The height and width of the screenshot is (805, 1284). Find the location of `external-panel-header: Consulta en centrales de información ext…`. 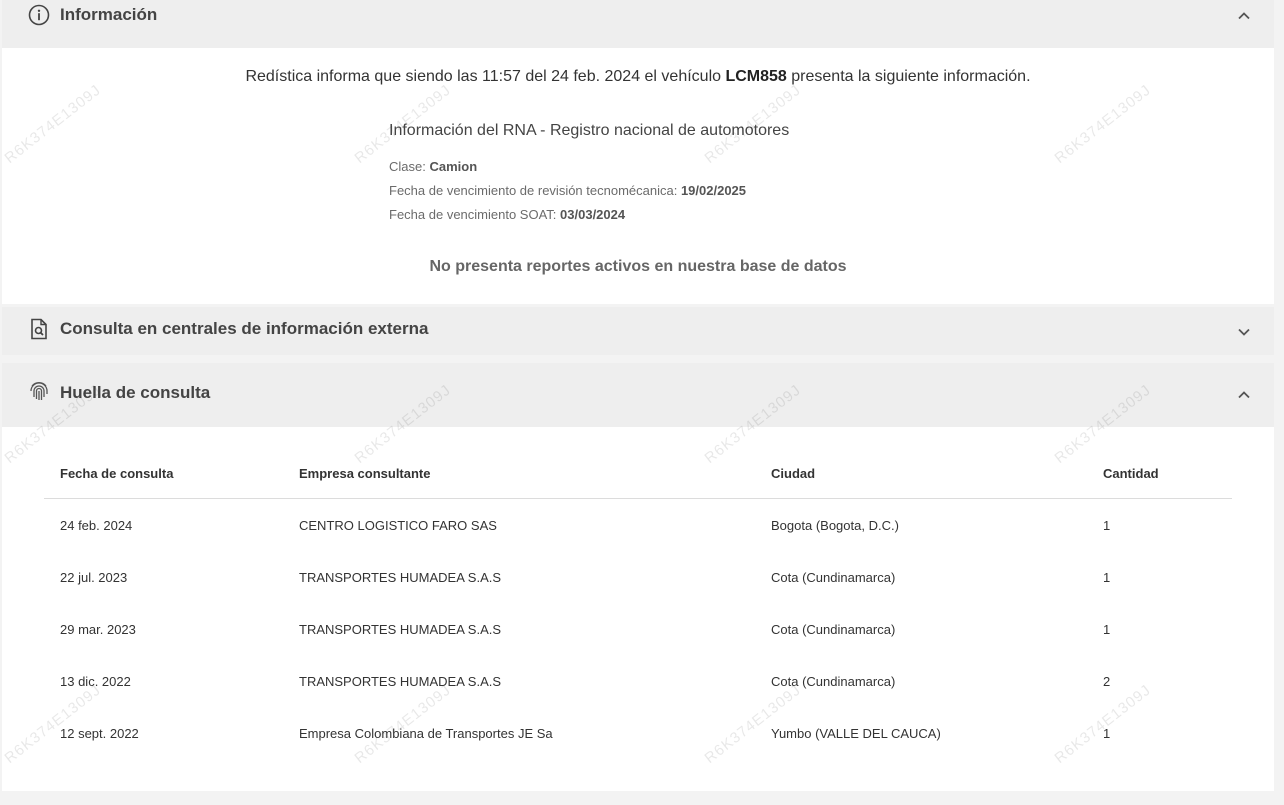

external-panel-header: Consulta en centrales de información ext… is located at coordinates (638, 331).